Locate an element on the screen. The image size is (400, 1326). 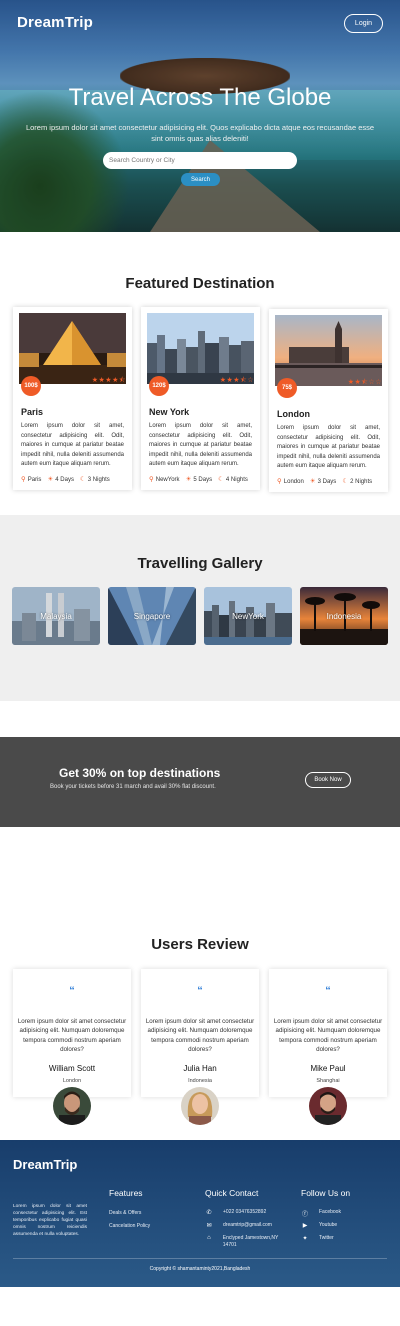
reviewer-location: Shanghai is located at coordinates (328, 1081).